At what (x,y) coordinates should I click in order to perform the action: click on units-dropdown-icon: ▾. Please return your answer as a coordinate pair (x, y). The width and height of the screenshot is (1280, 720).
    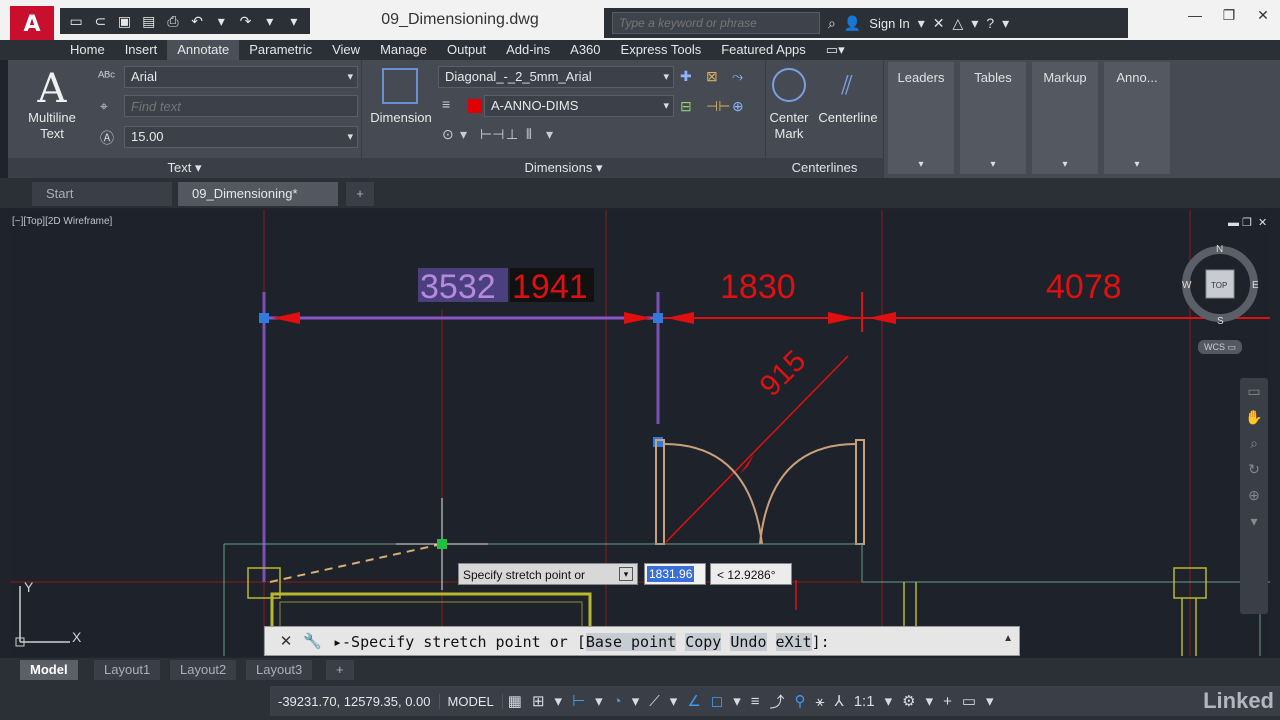
    Looking at the image, I should click on (990, 701).